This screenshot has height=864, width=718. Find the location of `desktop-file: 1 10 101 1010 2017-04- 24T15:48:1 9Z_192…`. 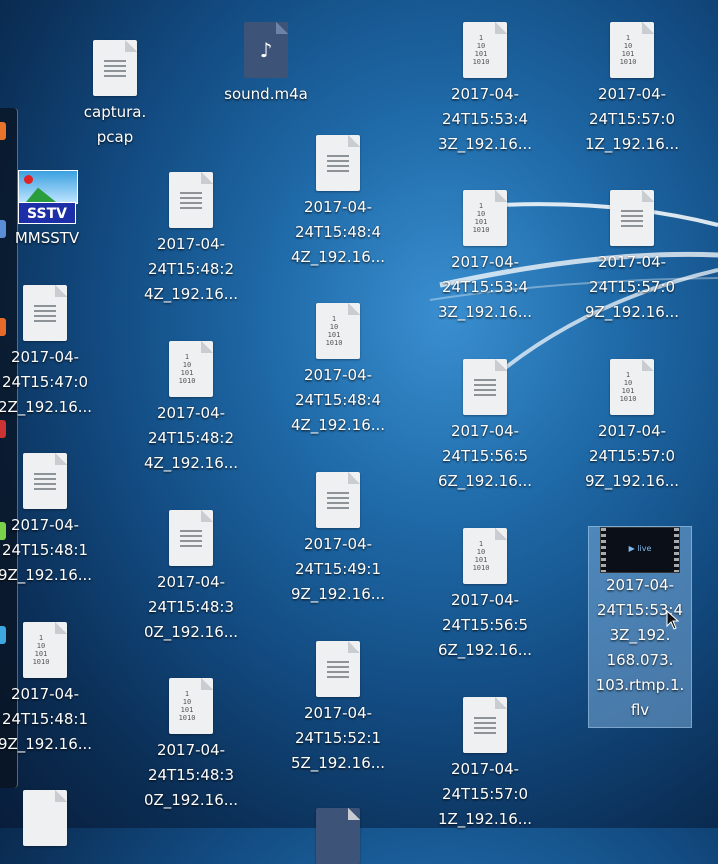

desktop-file: 1 10 101 1010 2017-04- 24T15:48:1 9Z_192… is located at coordinates (50, 689).